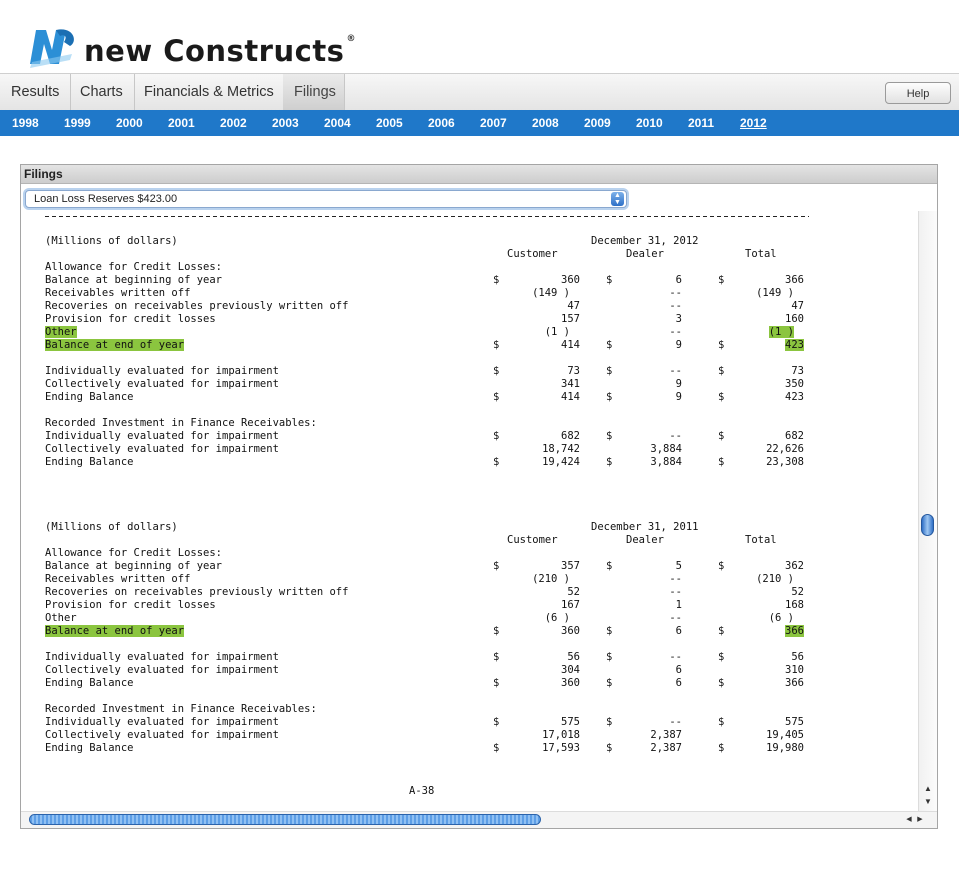 This screenshot has height=881, width=959. Describe the element at coordinates (77, 123) in the screenshot. I see `year-link: 1999` at that location.